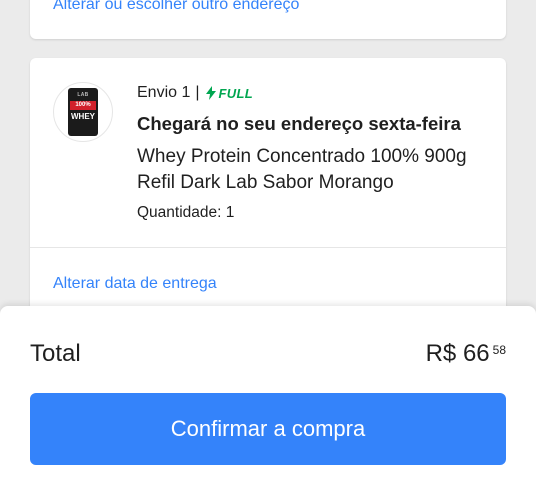 Image resolution: width=536 pixels, height=500 pixels. I want to click on total-label: Total, so click(55, 353).